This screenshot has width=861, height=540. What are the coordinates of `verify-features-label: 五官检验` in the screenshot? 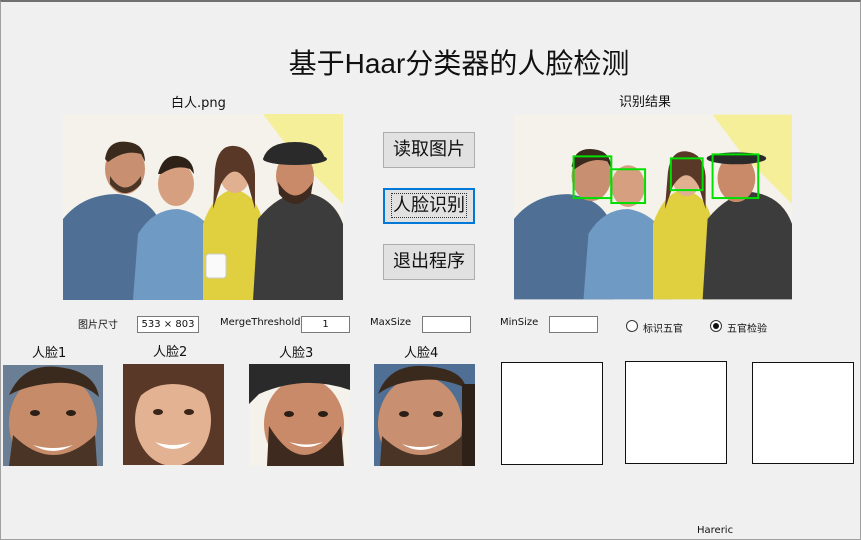 It's located at (747, 329).